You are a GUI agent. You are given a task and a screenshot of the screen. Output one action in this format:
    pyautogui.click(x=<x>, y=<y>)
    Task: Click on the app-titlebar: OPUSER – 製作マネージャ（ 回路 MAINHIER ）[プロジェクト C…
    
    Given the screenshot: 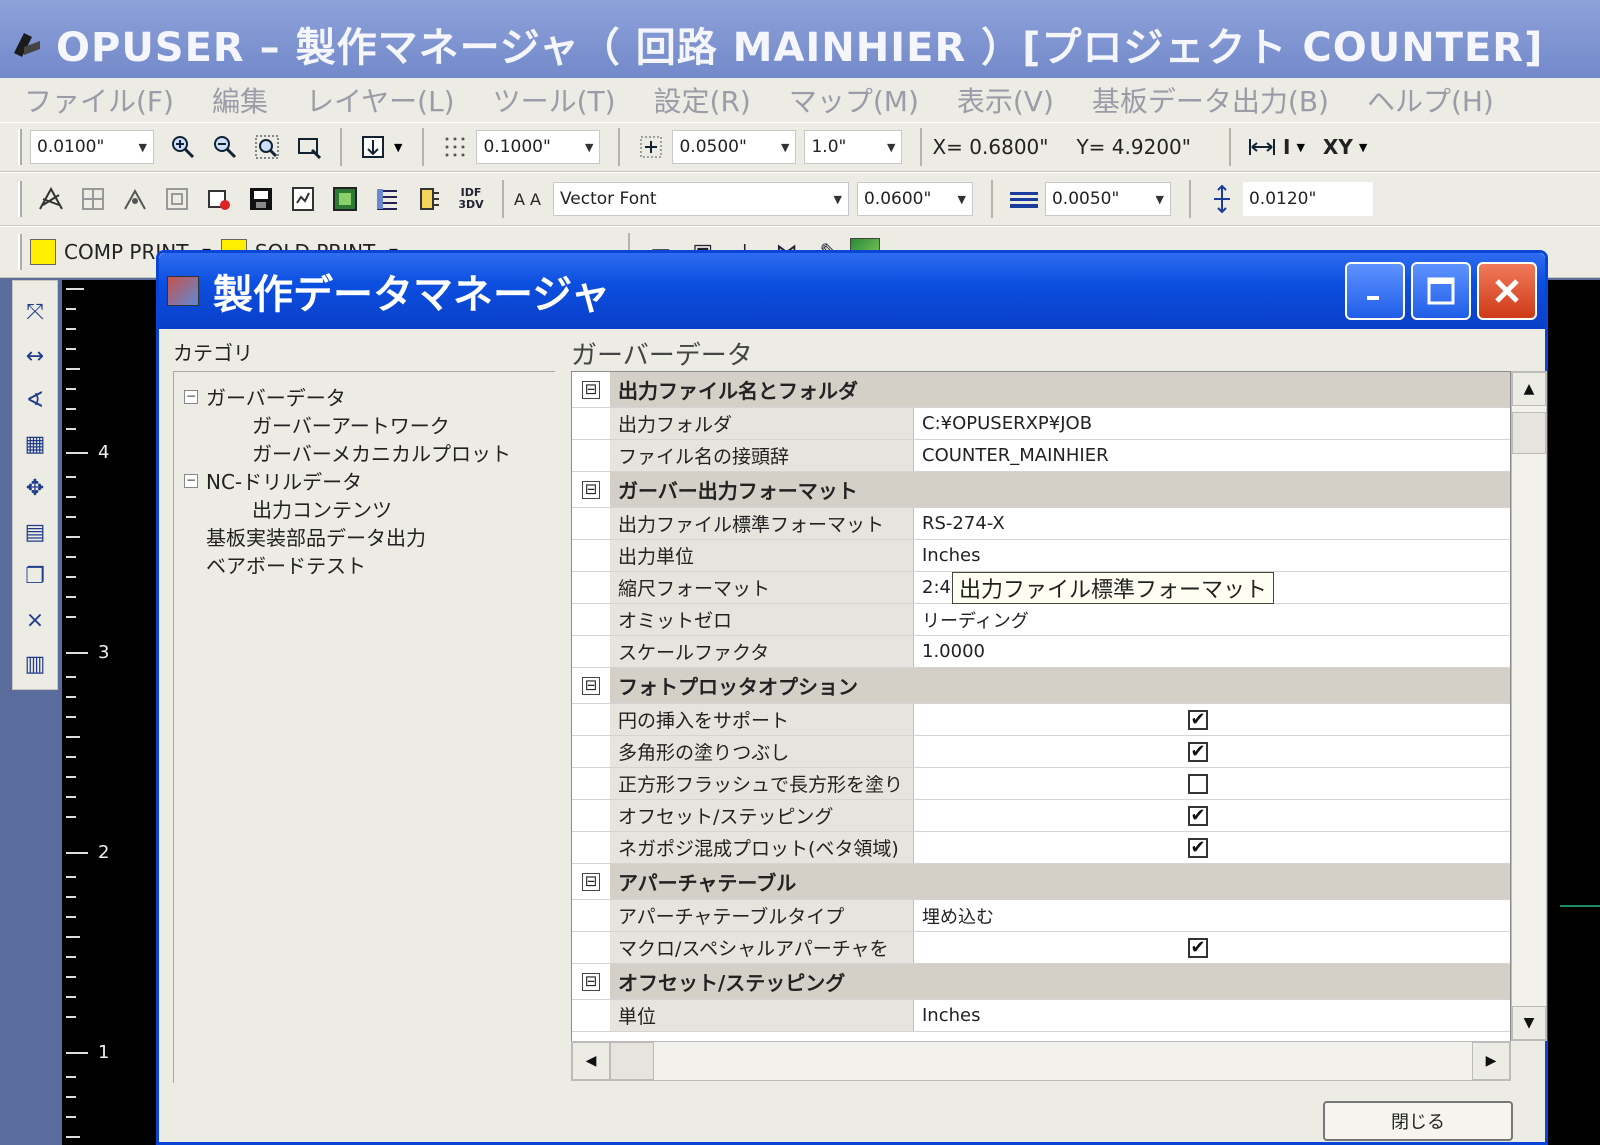 What is the action you would take?
    pyautogui.click(x=800, y=44)
    